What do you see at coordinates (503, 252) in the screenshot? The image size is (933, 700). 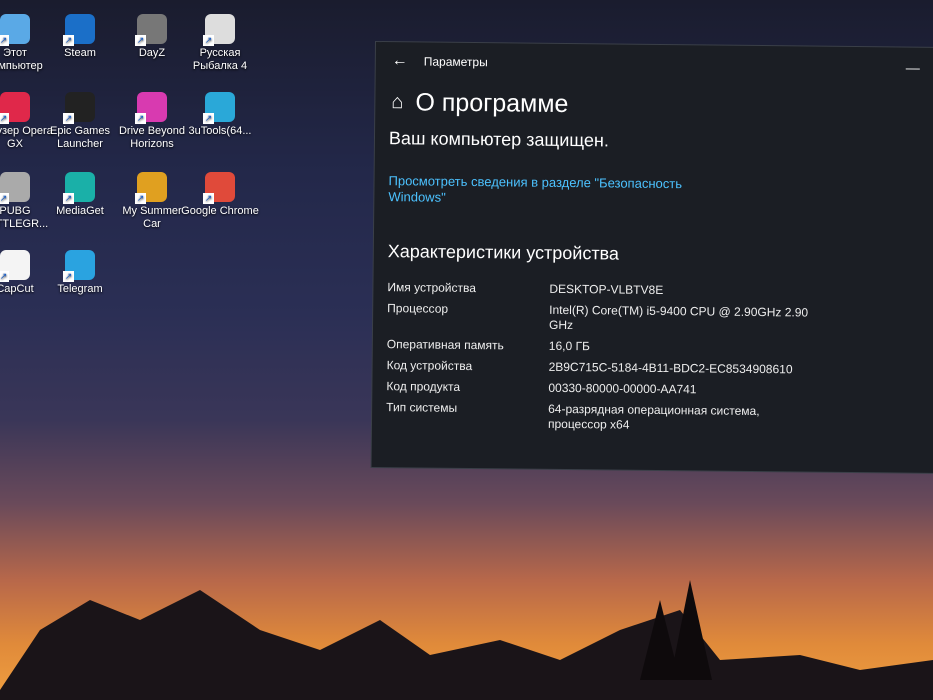 I see `device-specs-heading: Характеристики устройства` at bounding box center [503, 252].